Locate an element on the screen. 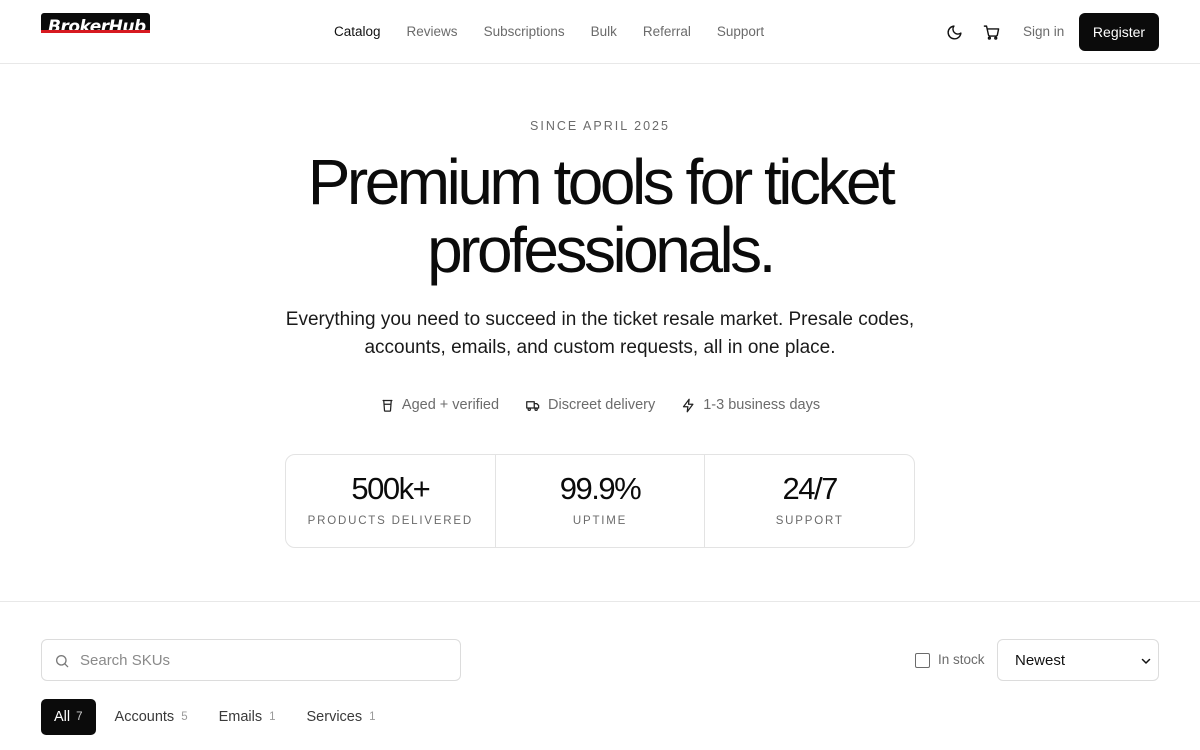  in-stock-filter: In stock is located at coordinates (950, 660).